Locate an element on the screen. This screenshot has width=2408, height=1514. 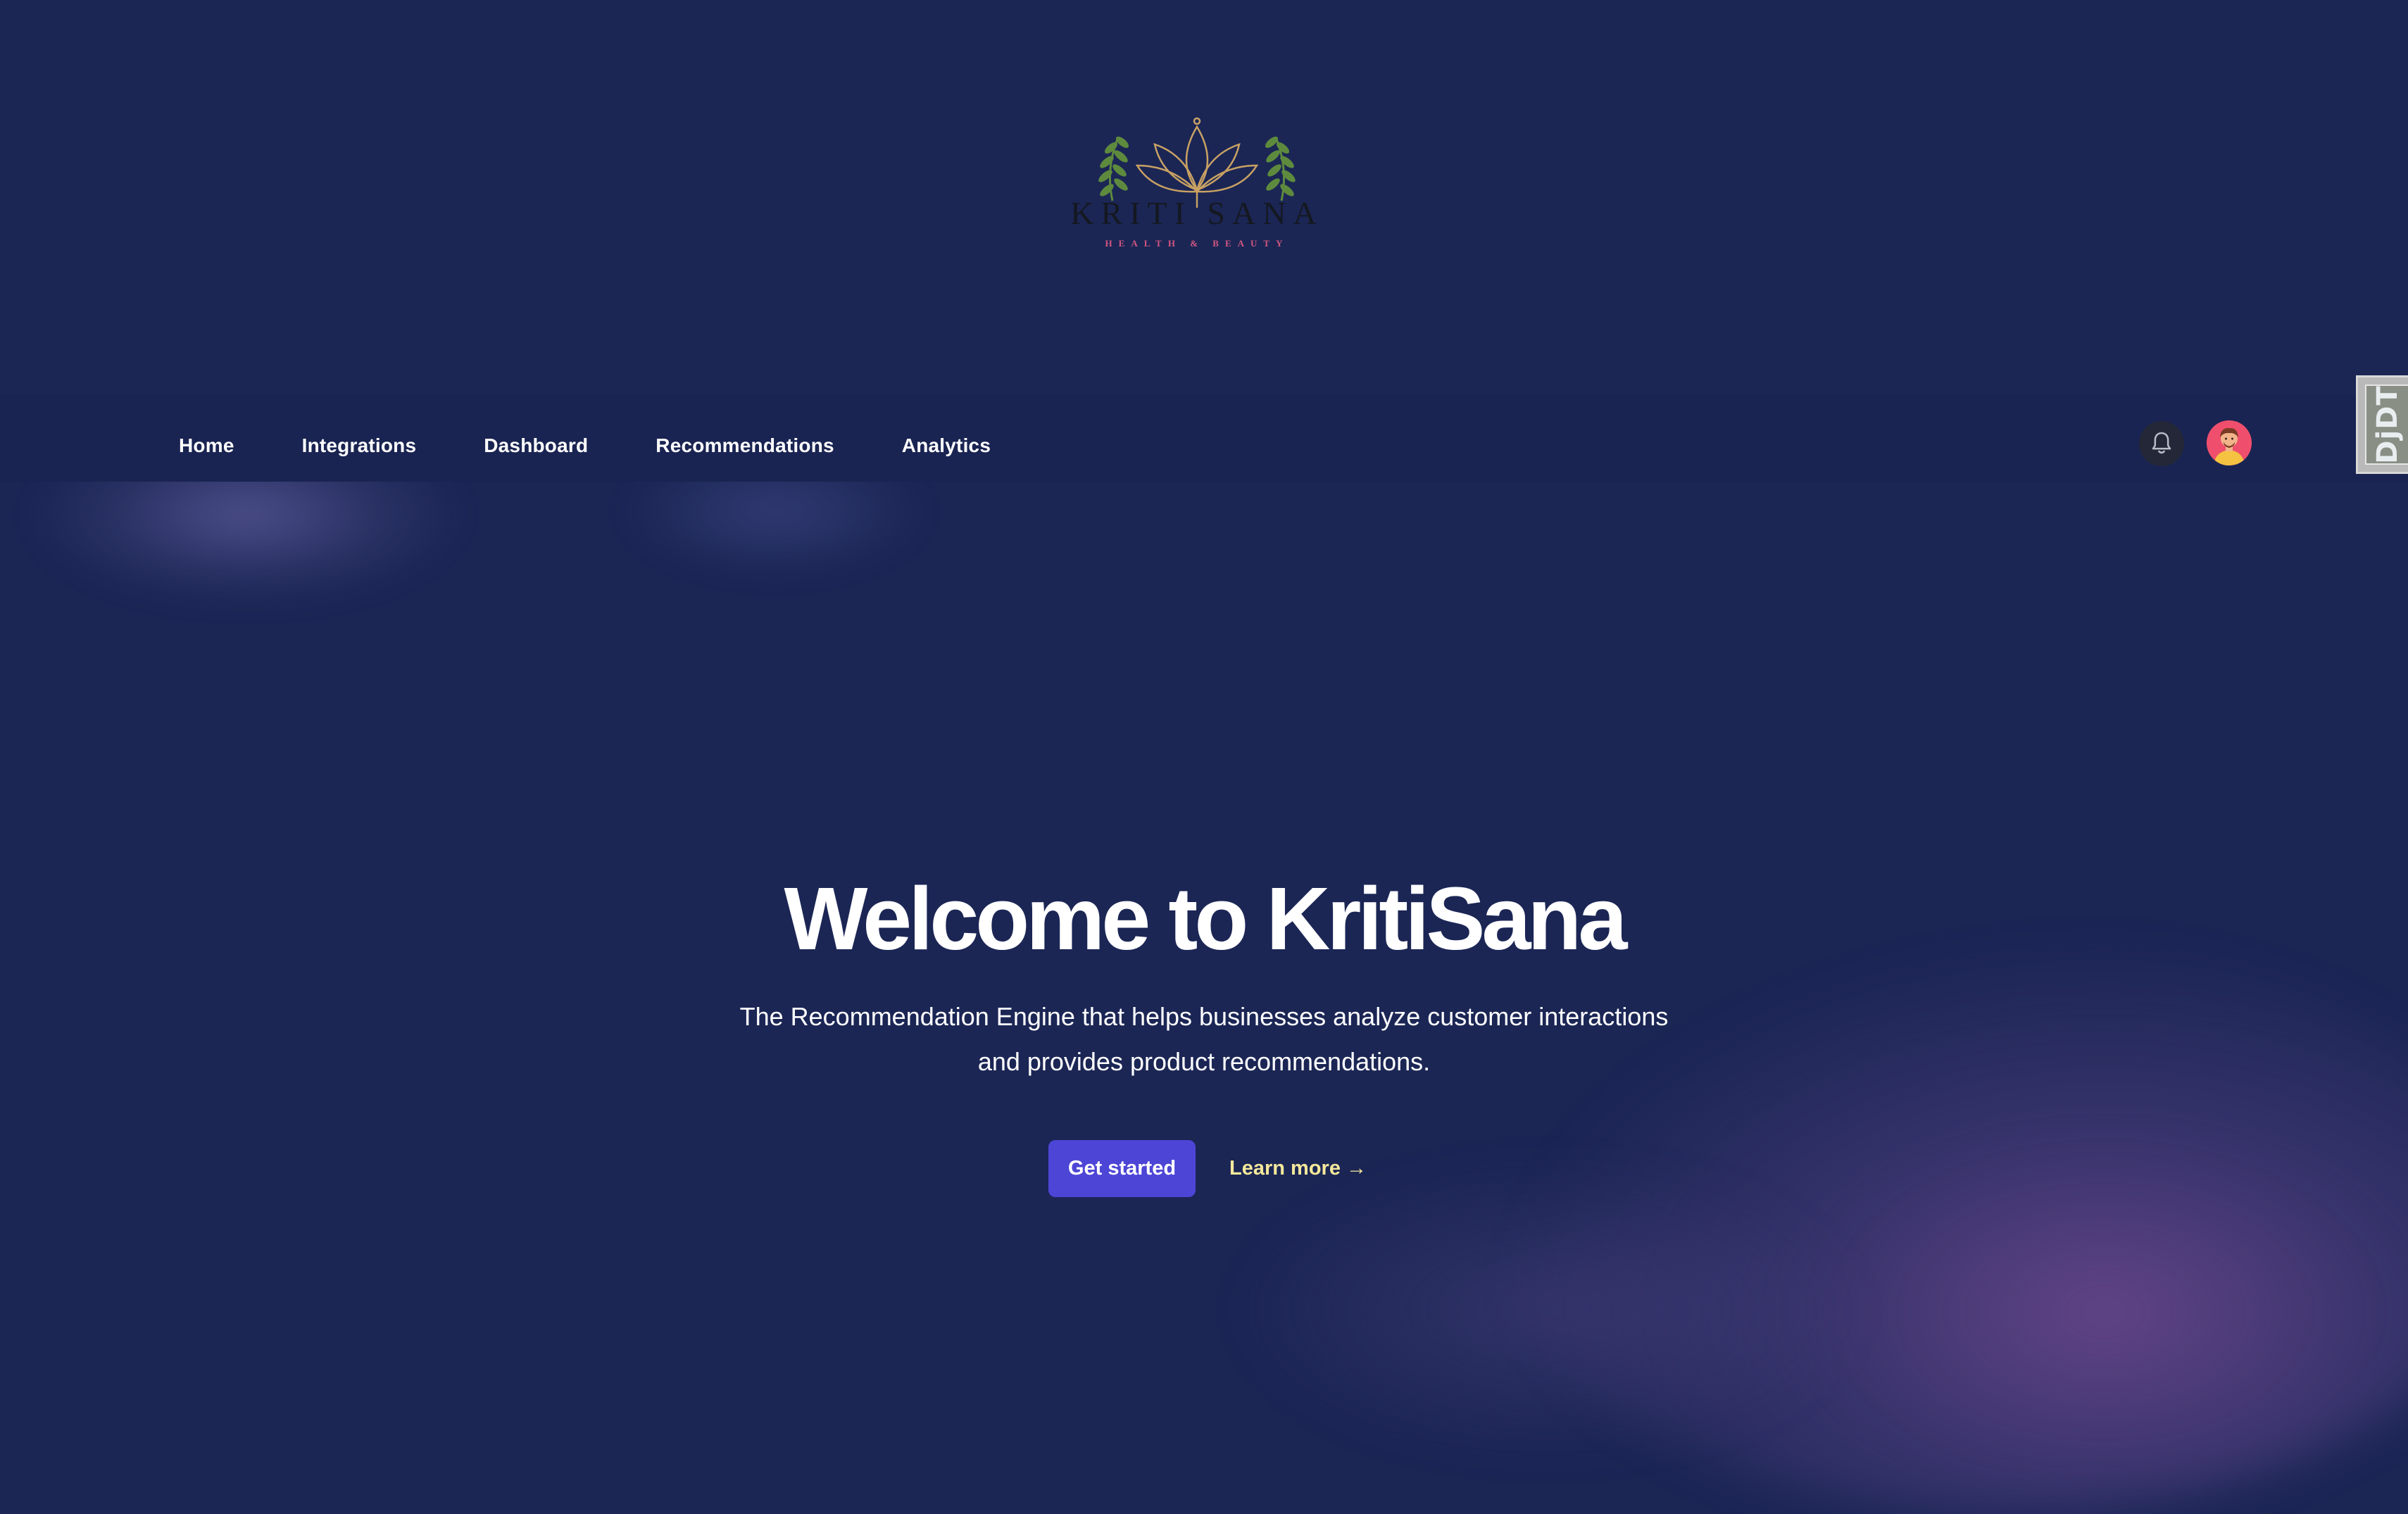
nav-item-integrations: Integrations is located at coordinates (359, 438).